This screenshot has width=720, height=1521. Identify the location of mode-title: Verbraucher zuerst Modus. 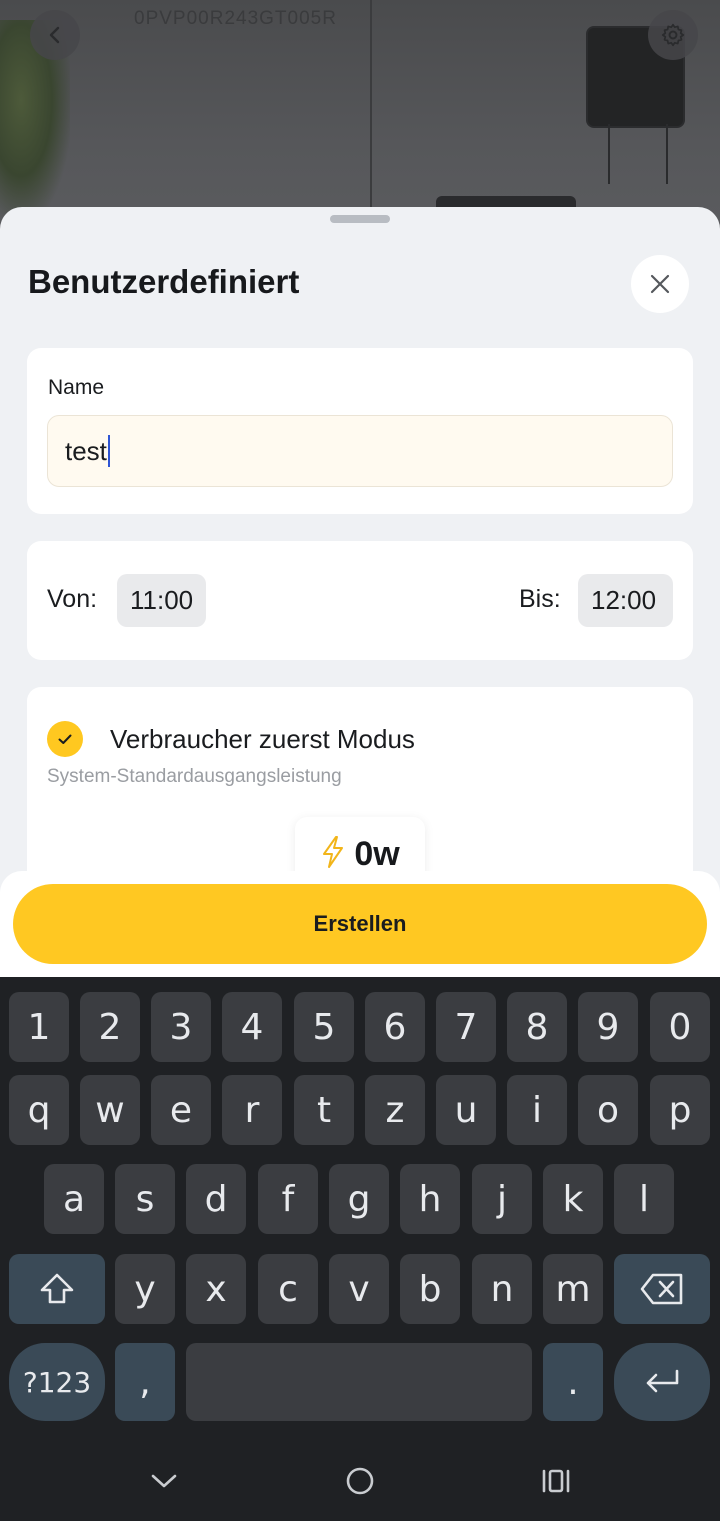
(262, 739).